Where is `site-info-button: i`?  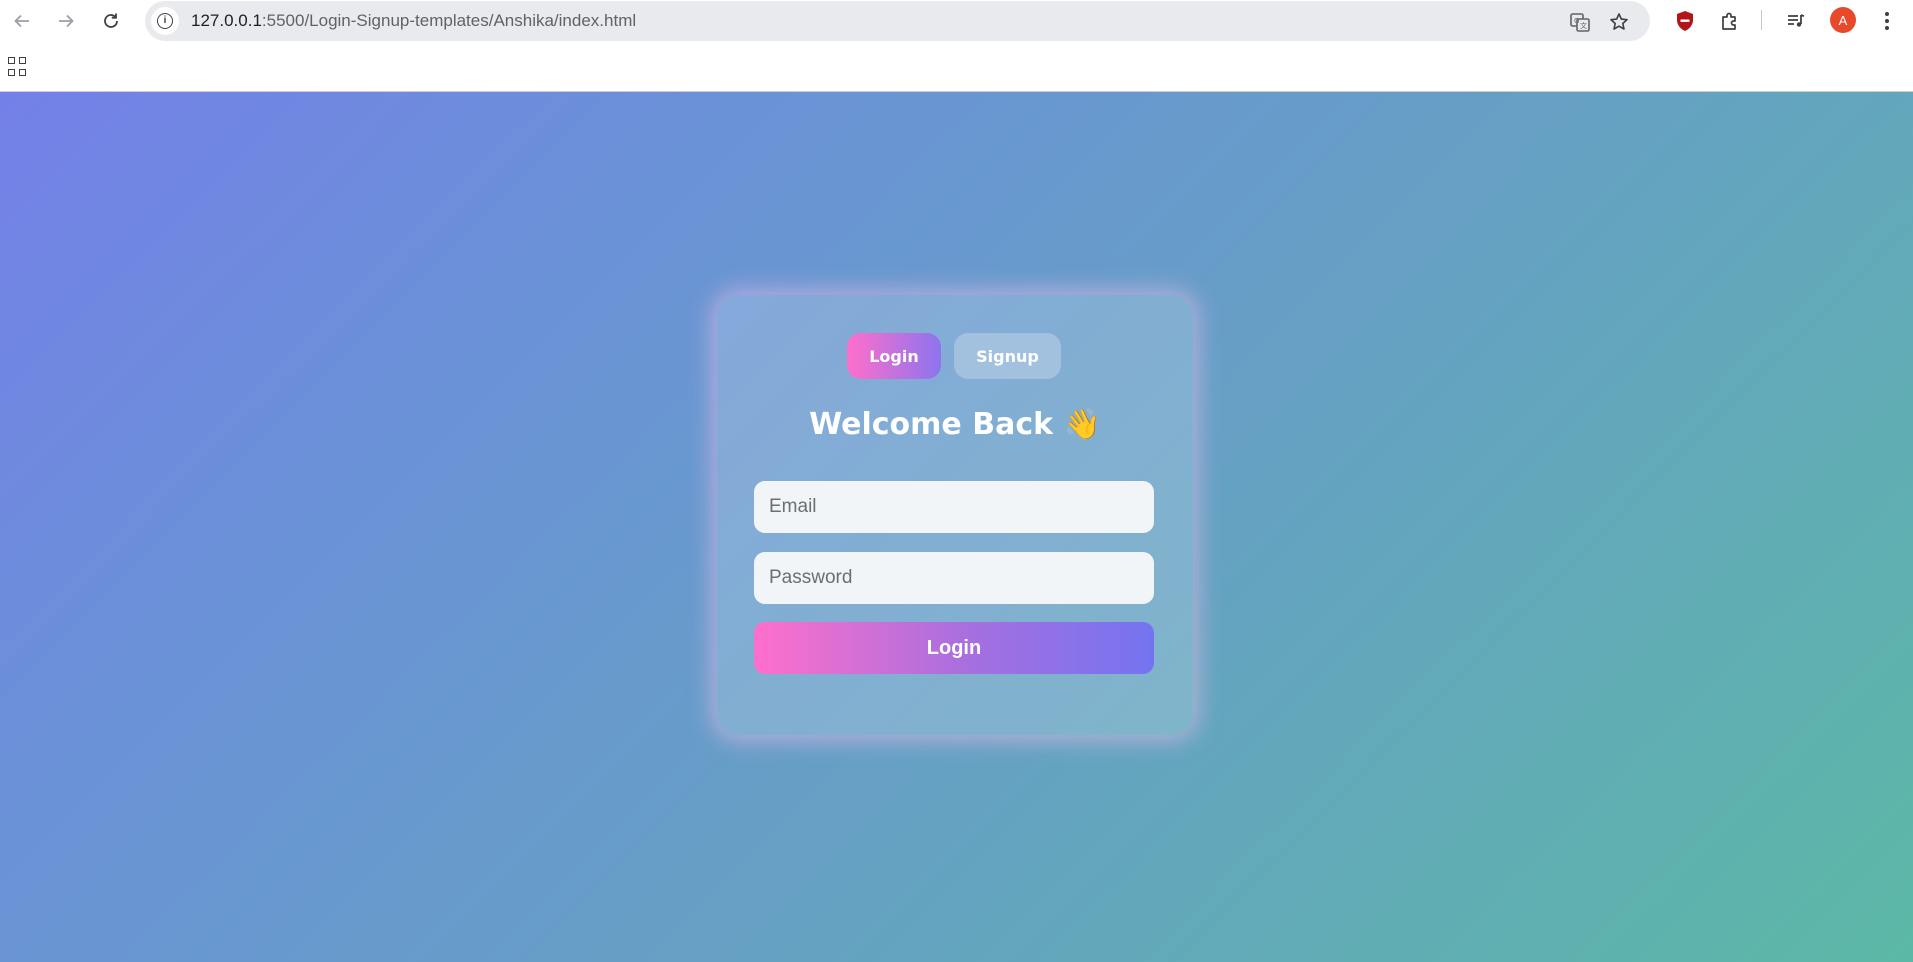 site-info-button: i is located at coordinates (165, 21).